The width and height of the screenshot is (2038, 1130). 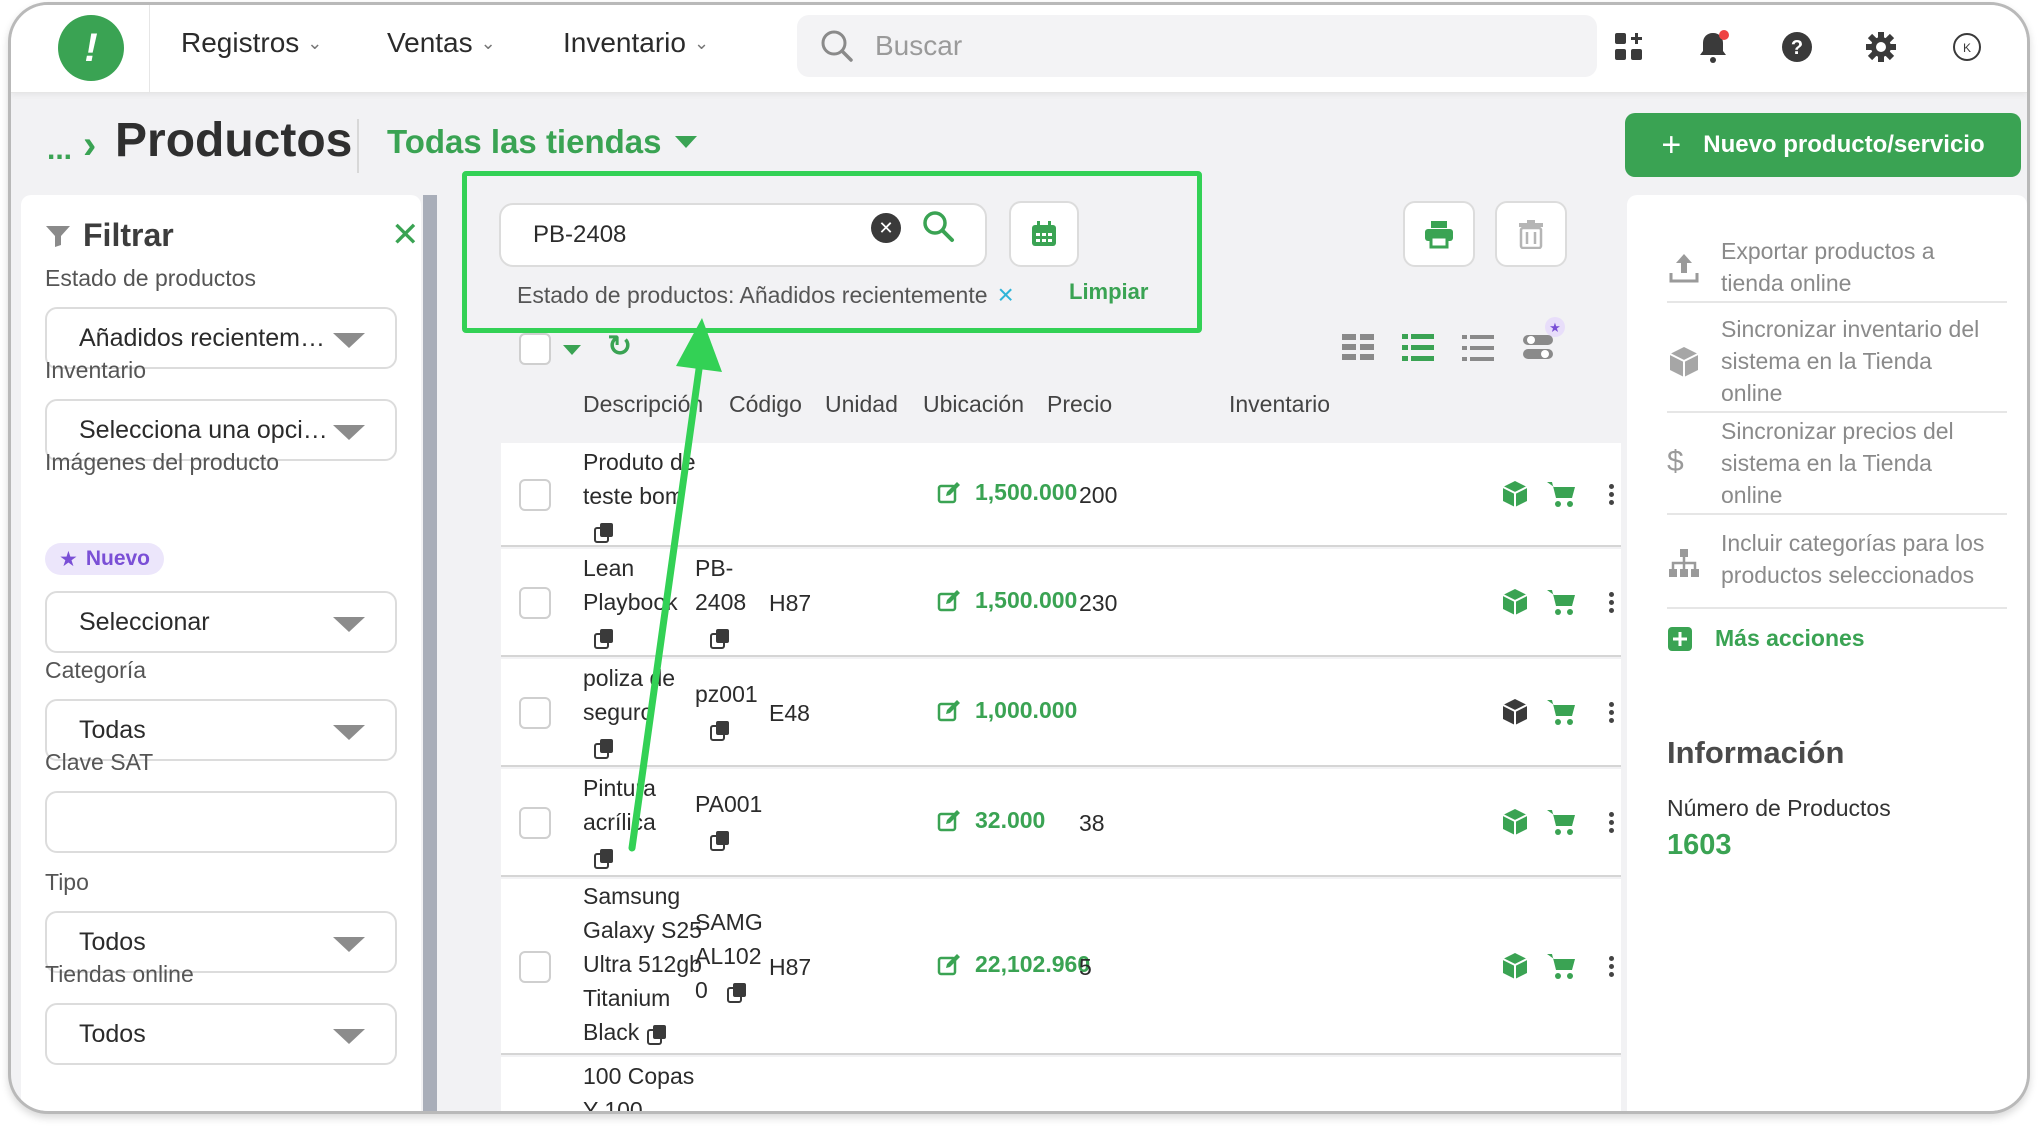 I want to click on sidebar-scrollbar, so click(x=430, y=653).